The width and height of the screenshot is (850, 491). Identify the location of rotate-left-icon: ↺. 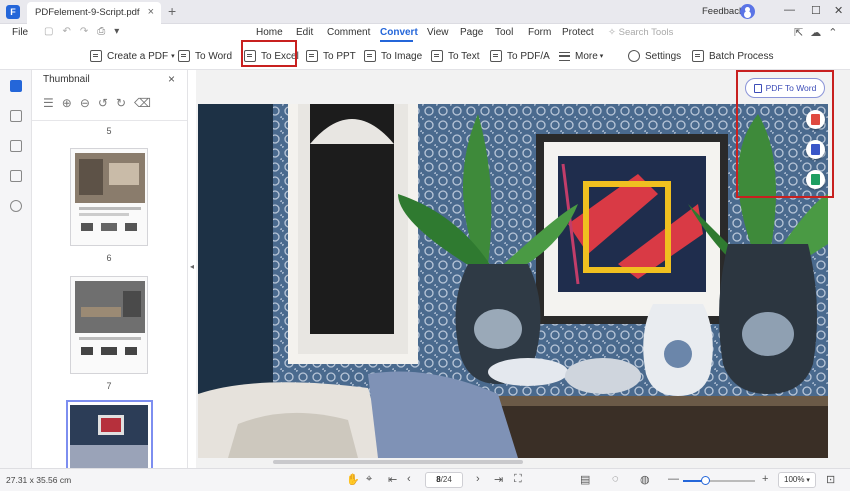
(107, 103).